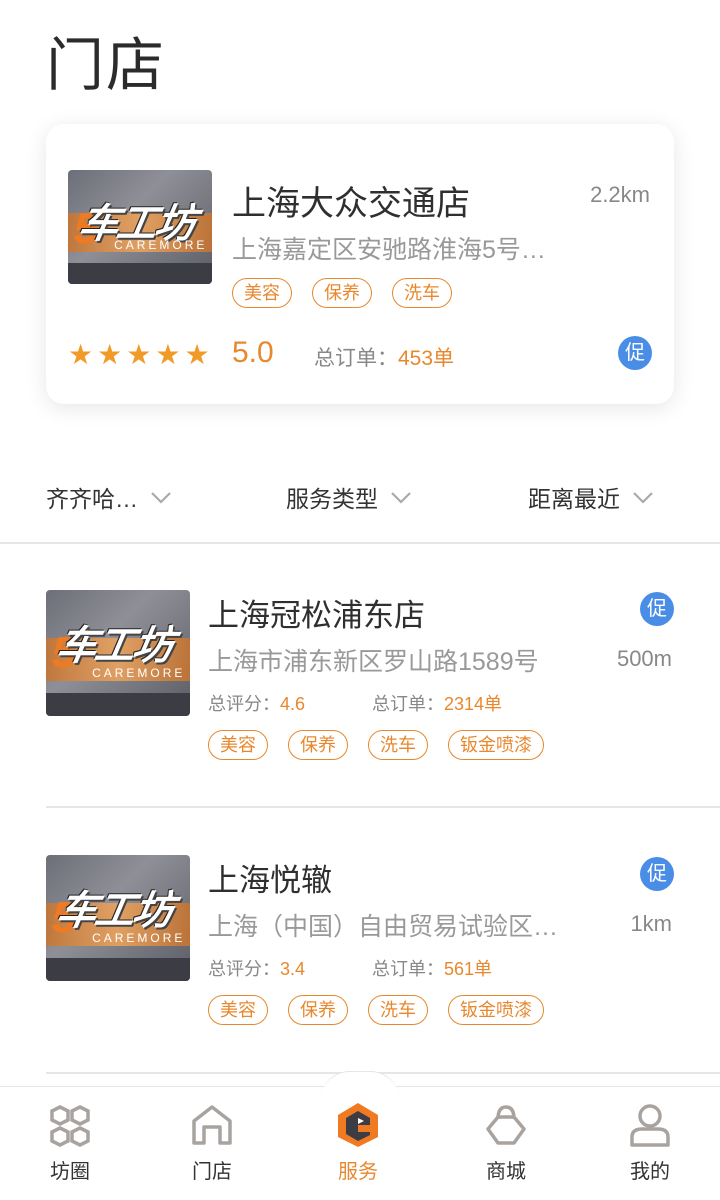  Describe the element at coordinates (257, 969) in the screenshot. I see `total-rating: 总评分：3.4` at that location.